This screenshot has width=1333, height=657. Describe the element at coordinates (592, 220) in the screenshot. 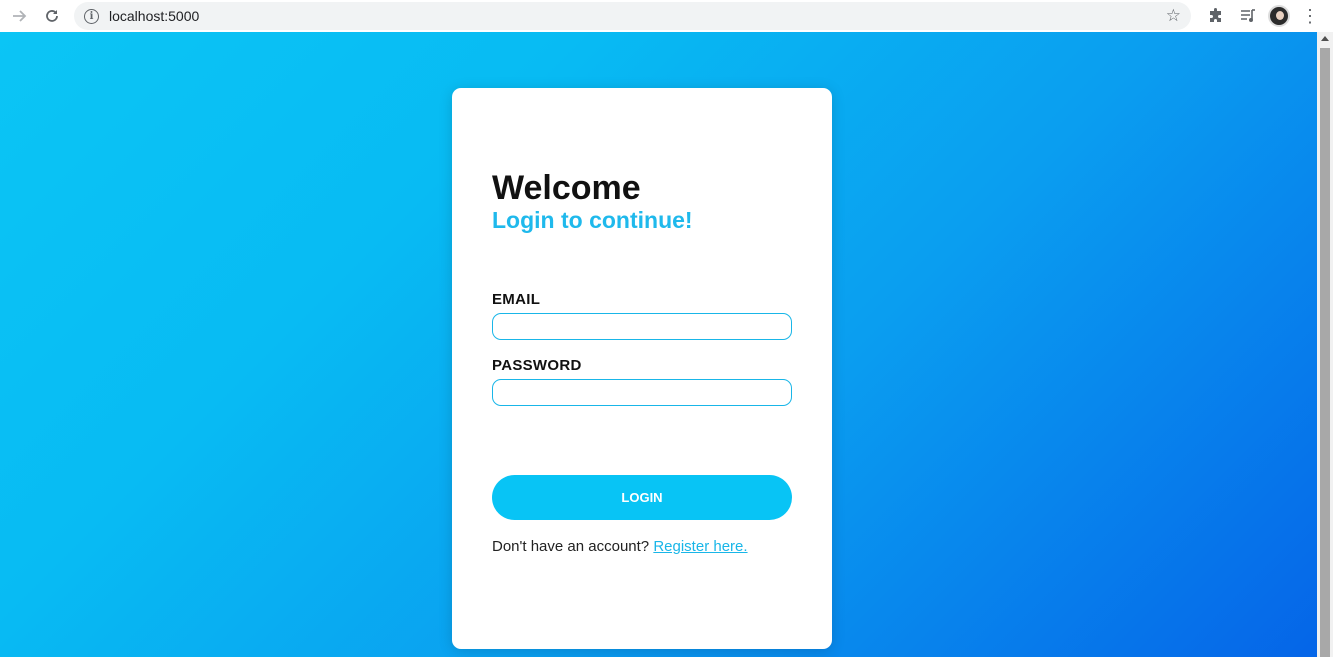

I see `page-subtitle: Login to continue!` at that location.